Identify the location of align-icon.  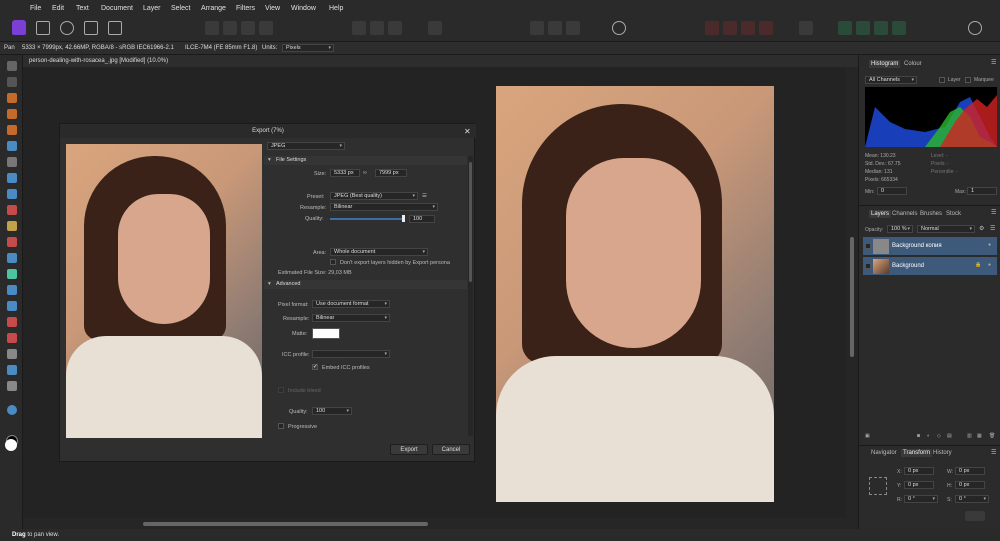
(537, 28).